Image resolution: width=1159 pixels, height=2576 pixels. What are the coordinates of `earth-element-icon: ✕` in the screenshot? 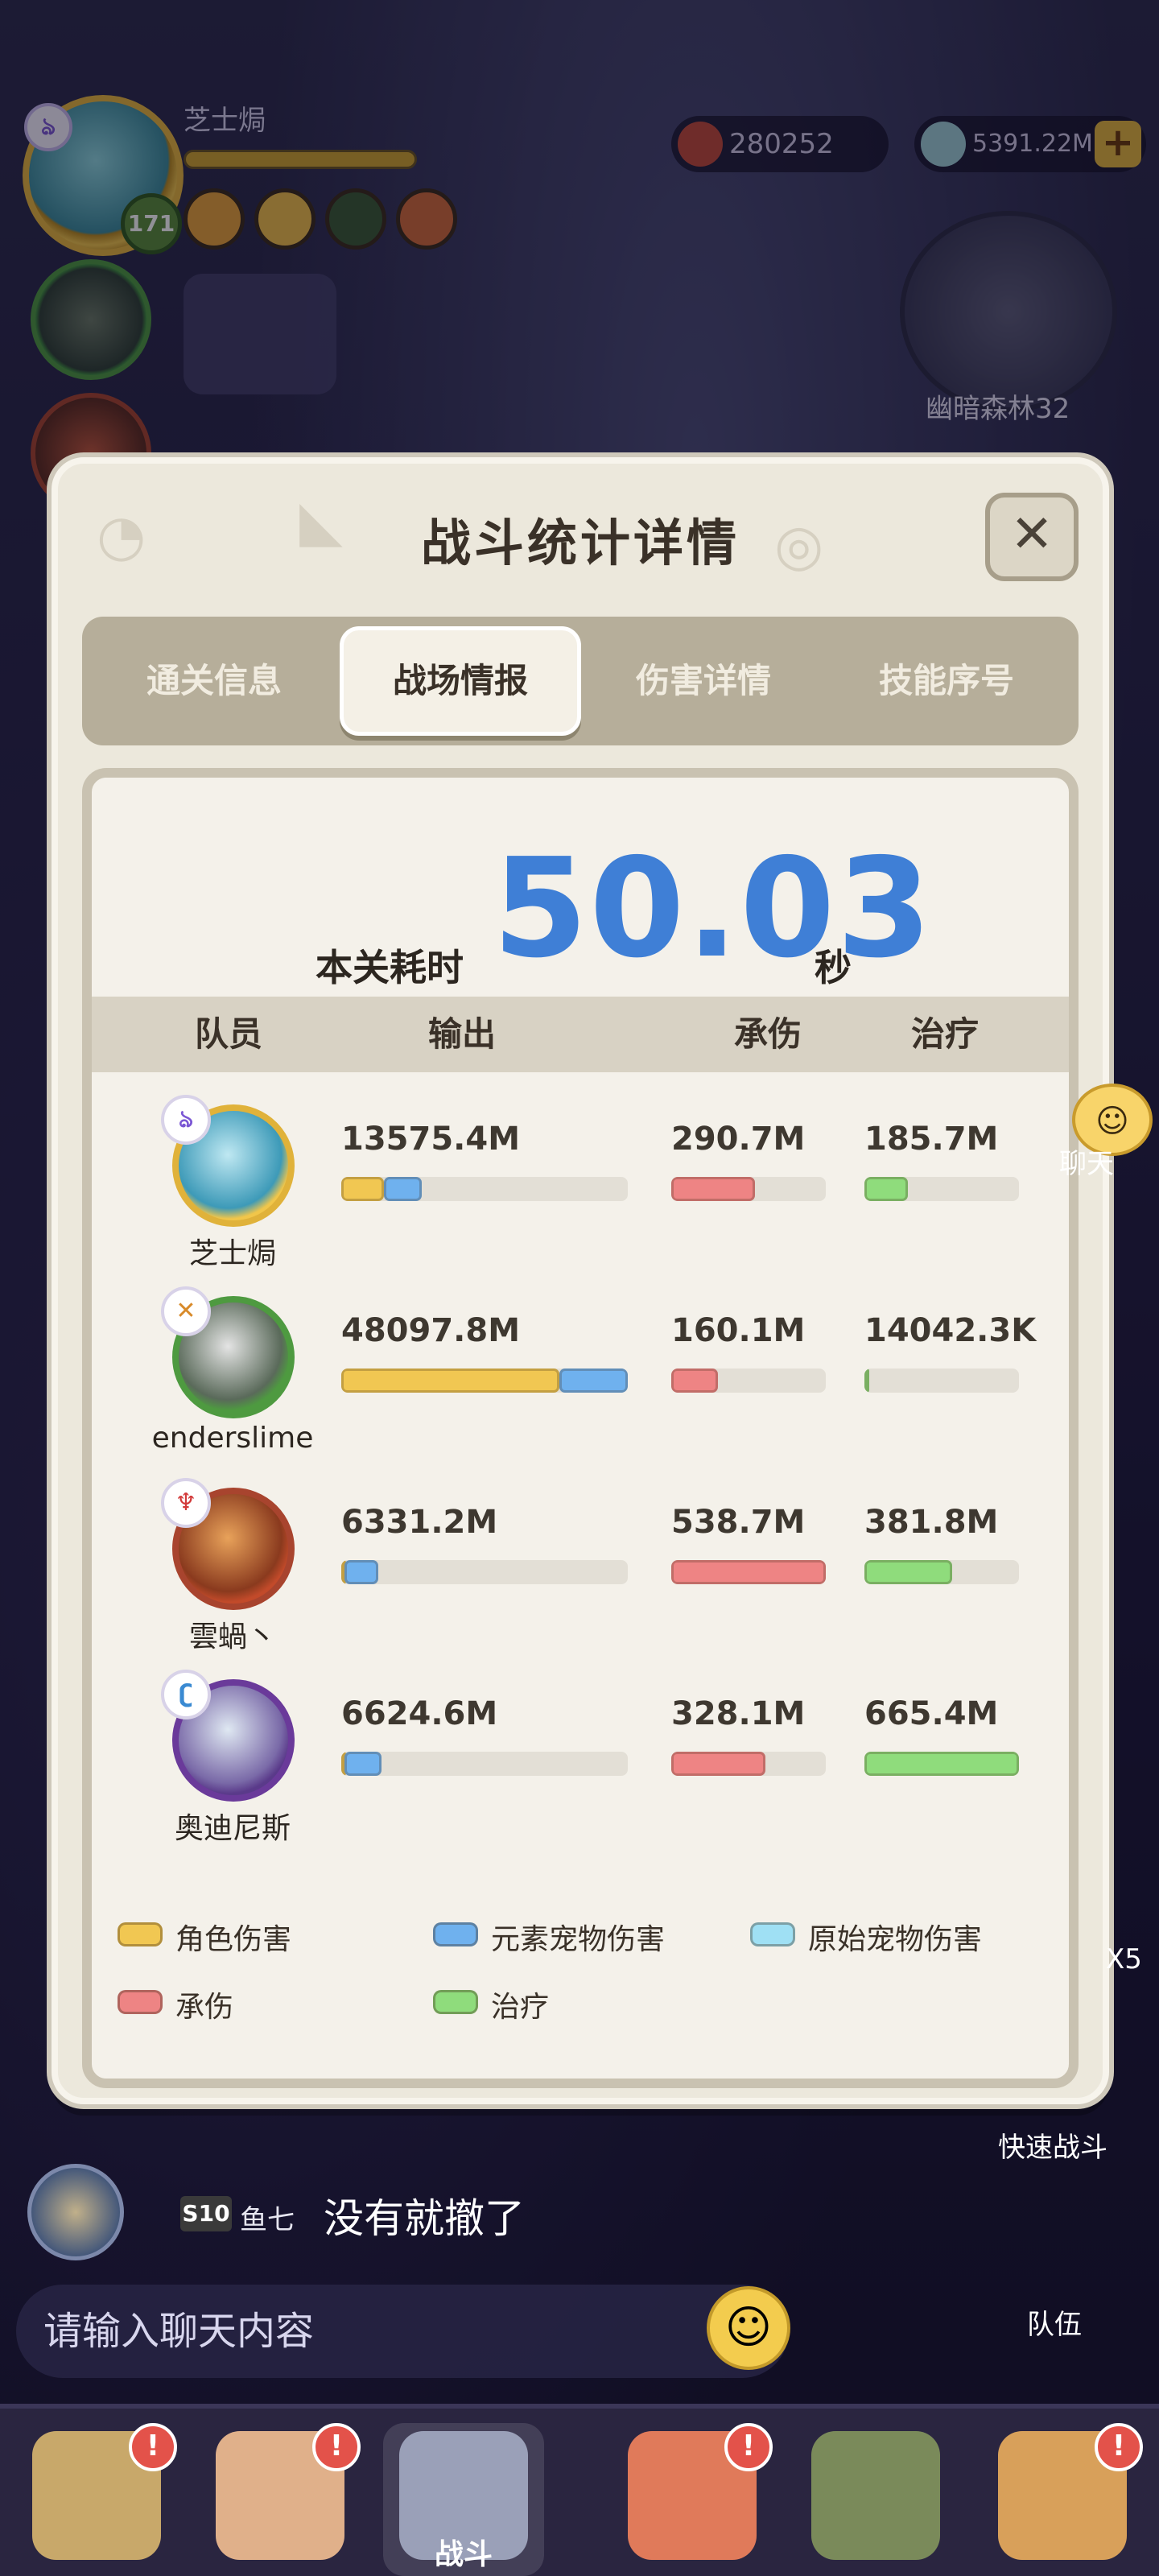 It's located at (186, 1311).